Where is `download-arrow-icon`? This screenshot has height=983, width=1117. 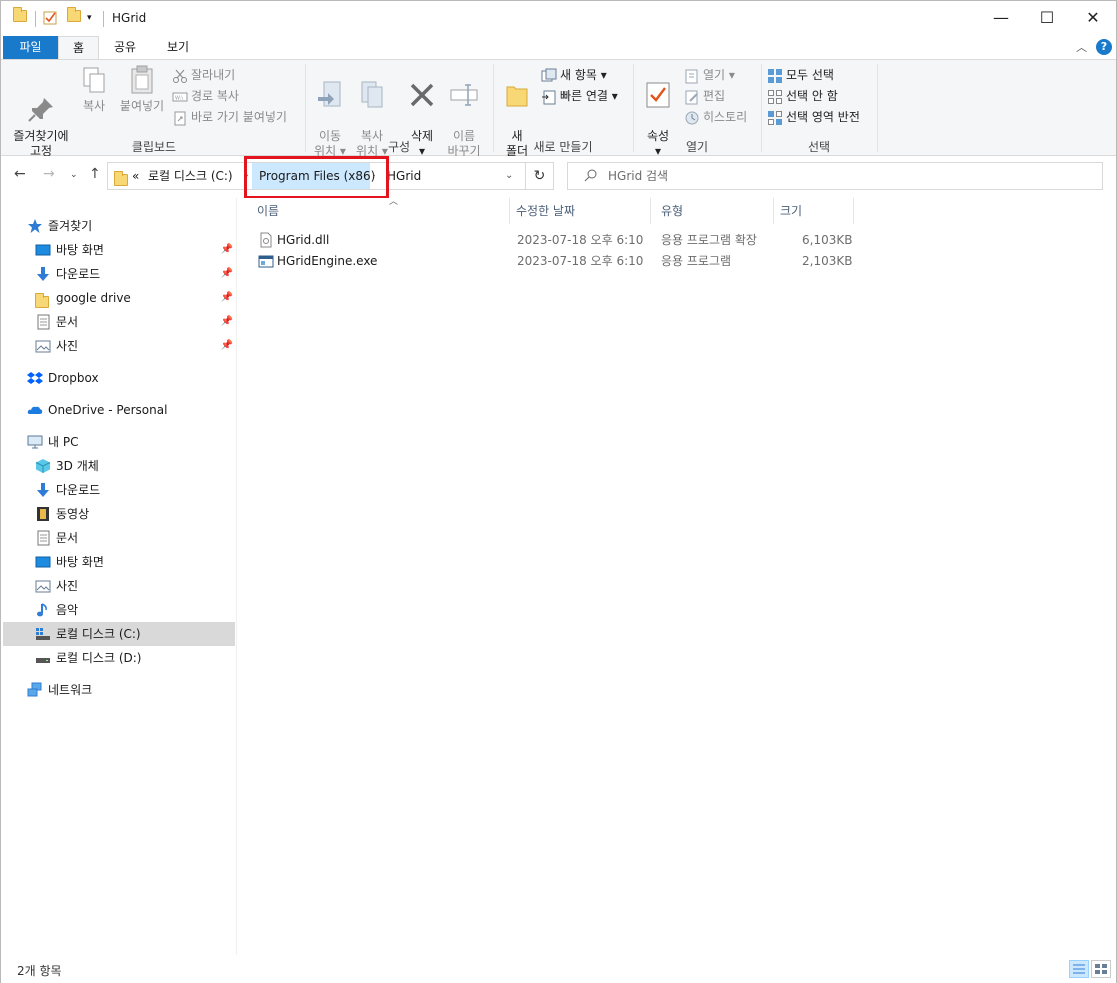 download-arrow-icon is located at coordinates (43, 274).